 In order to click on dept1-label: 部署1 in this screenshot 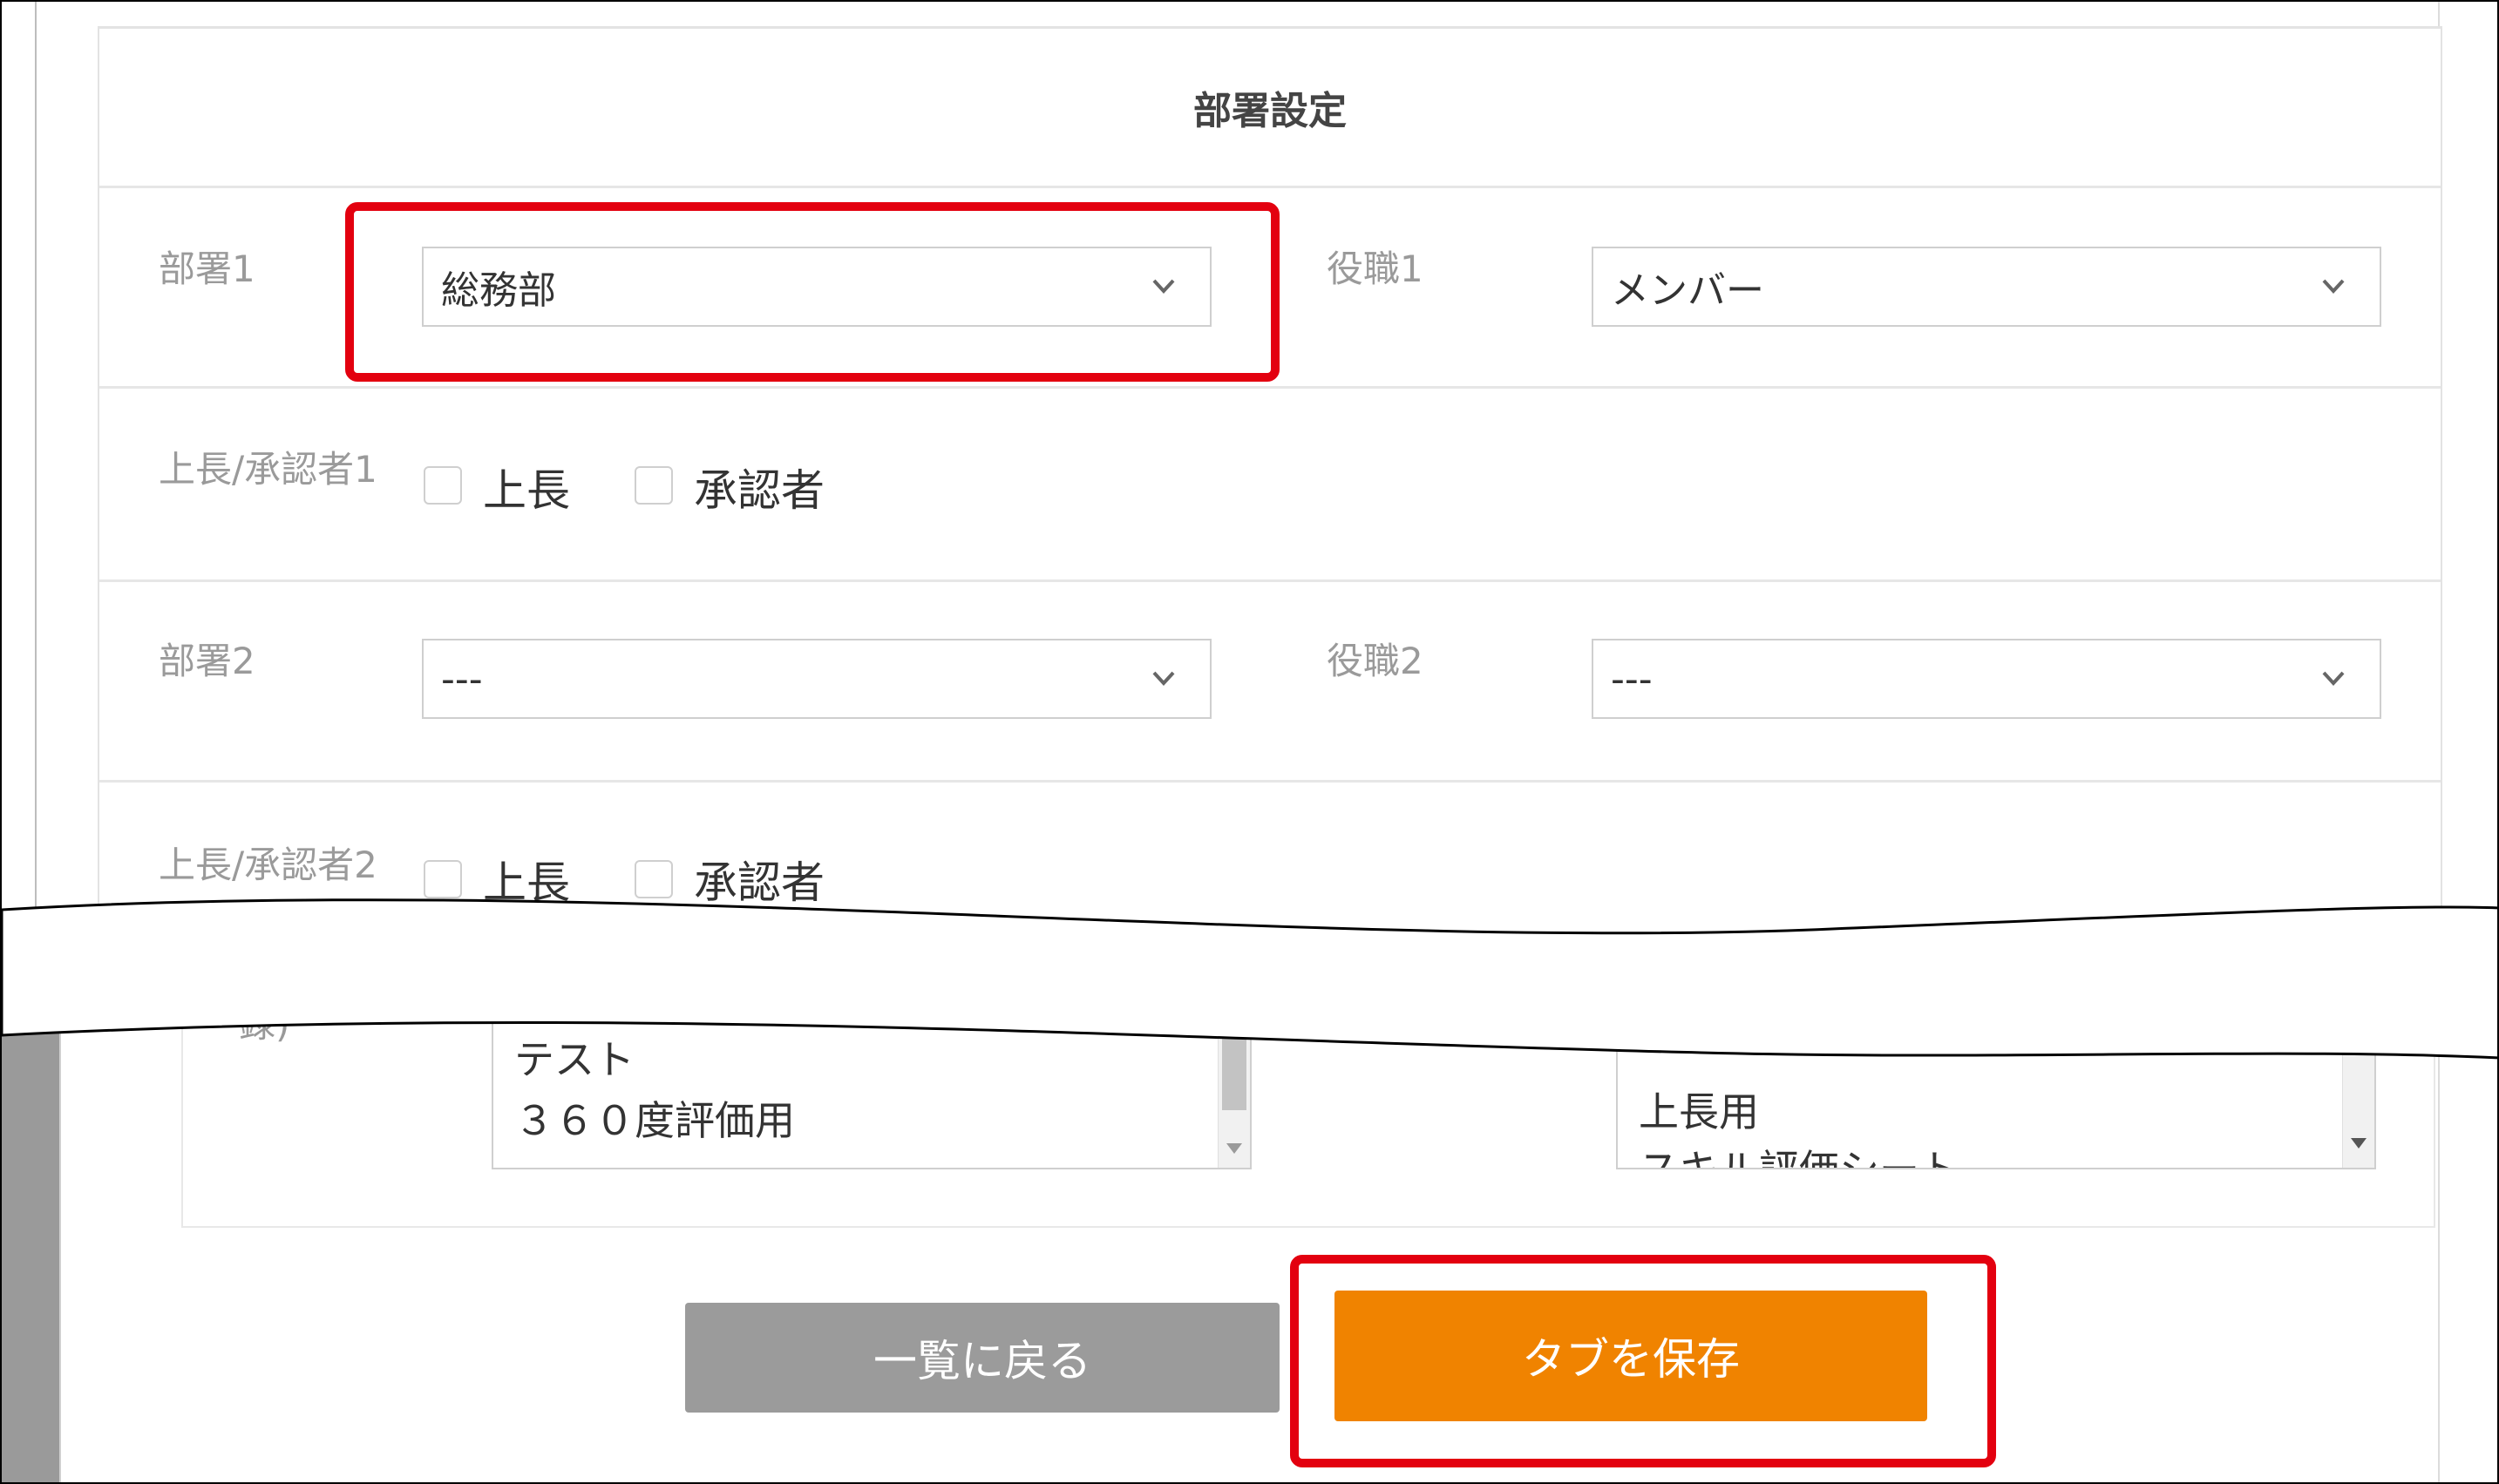, I will do `click(207, 268)`.